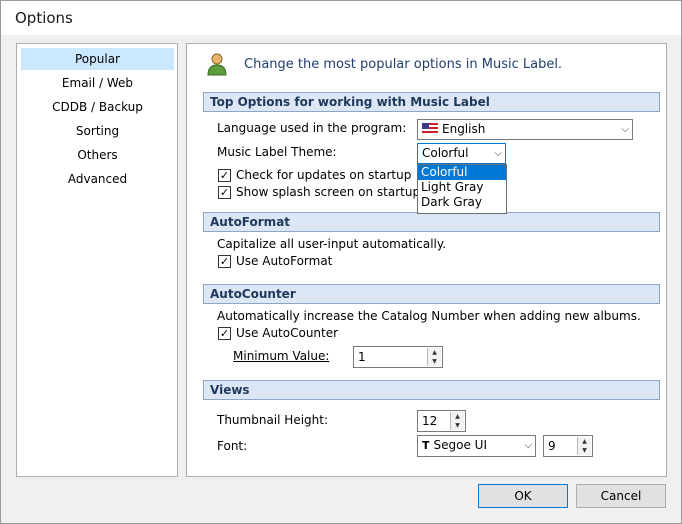 This screenshot has height=524, width=682. What do you see at coordinates (462, 172) in the screenshot?
I see `theme-option-colorful: Colorful` at bounding box center [462, 172].